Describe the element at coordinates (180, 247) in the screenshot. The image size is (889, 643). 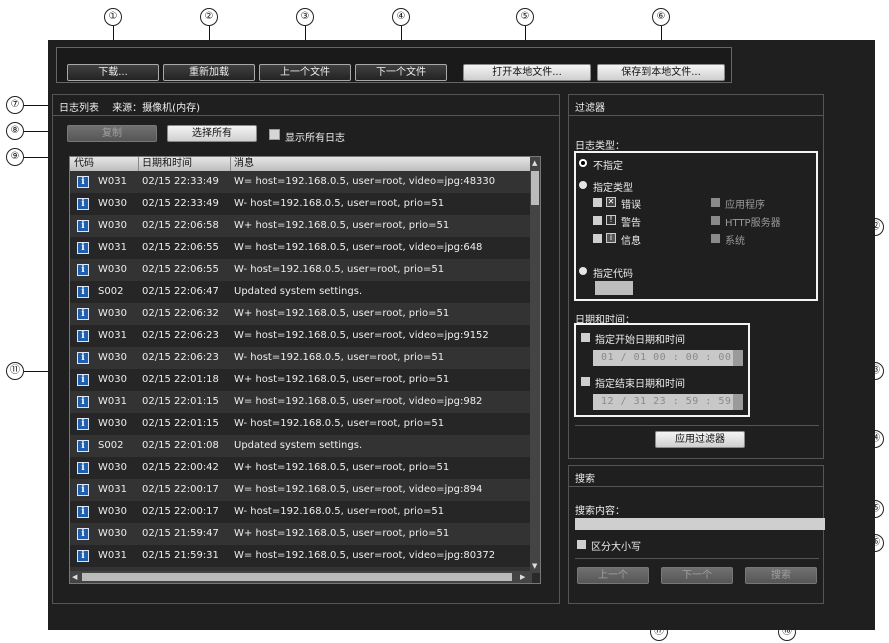
I see `cell-dt: 02/15 22:06:55` at that location.